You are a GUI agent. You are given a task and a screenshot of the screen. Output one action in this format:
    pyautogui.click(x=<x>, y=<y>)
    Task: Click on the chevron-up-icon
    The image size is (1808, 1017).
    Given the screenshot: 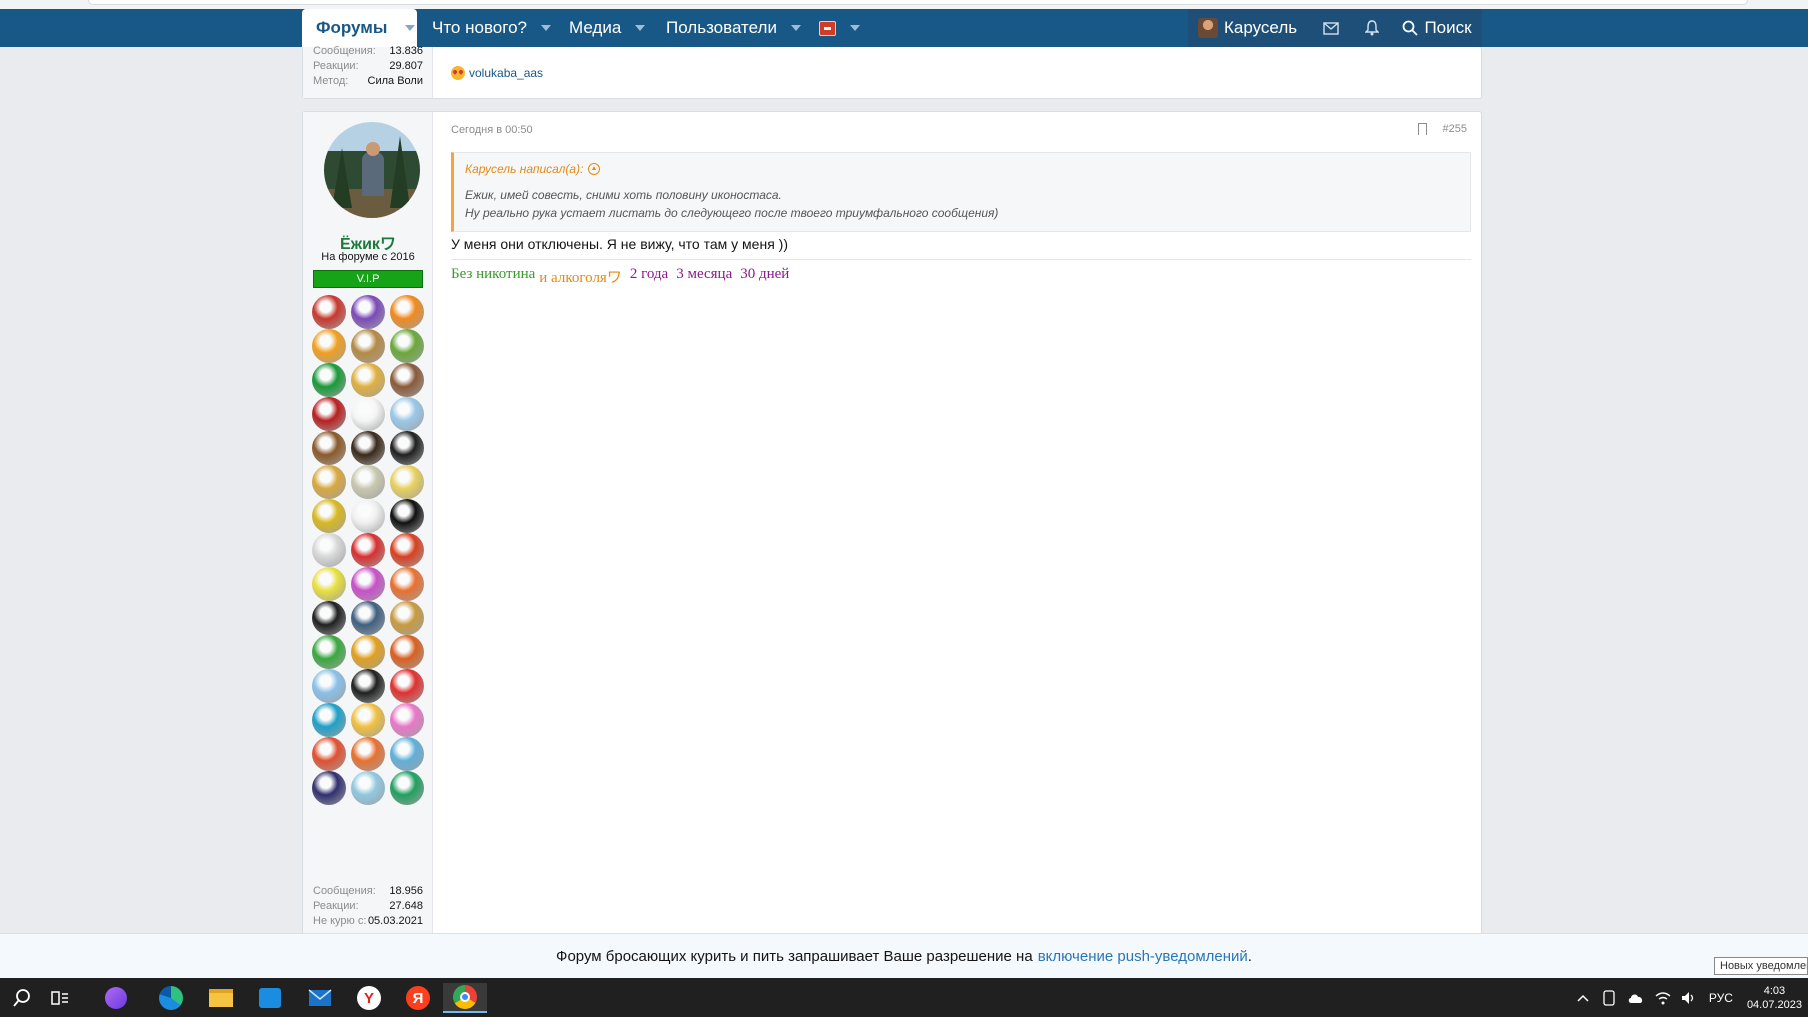 What is the action you would take?
    pyautogui.click(x=1583, y=998)
    